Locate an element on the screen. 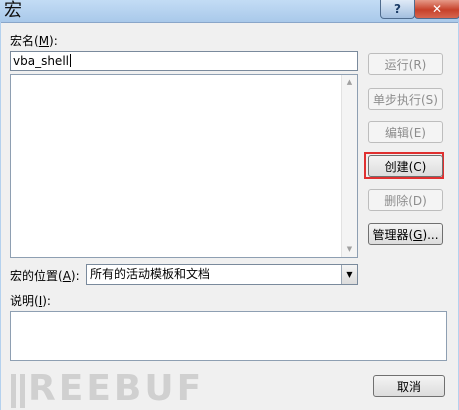 The height and width of the screenshot is (410, 459). help-icon: ? is located at coordinates (397, 9).